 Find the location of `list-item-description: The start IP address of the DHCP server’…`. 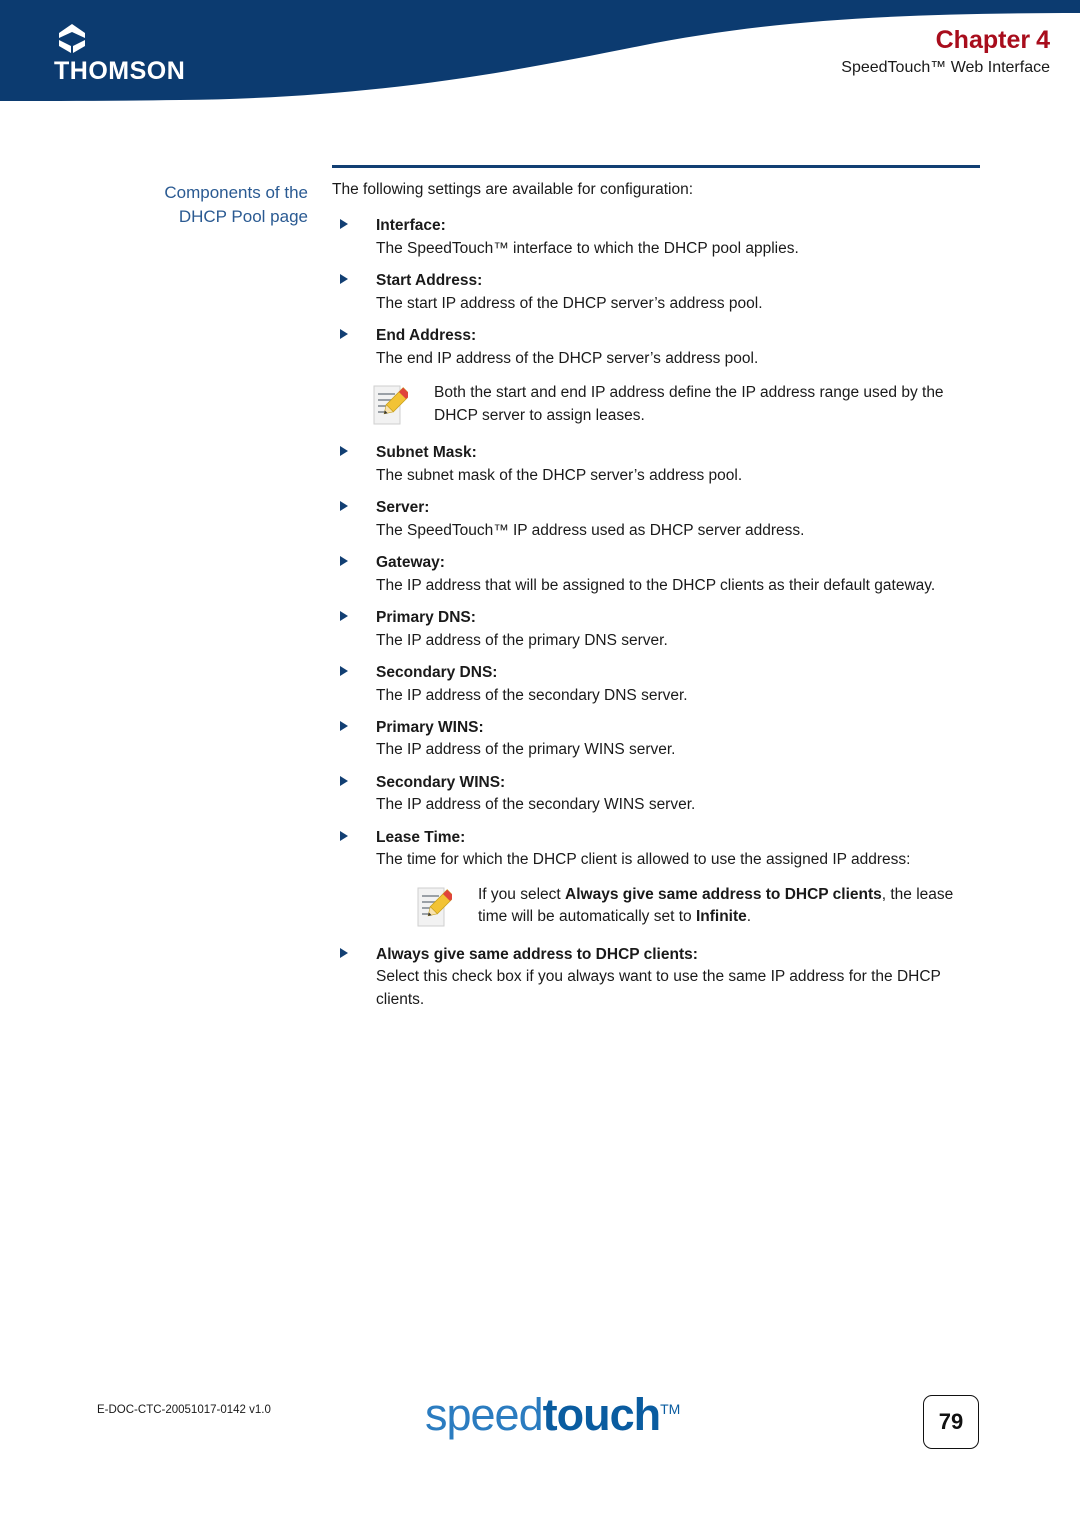

list-item-description: The start IP address of the DHCP server’… is located at coordinates (569, 303).